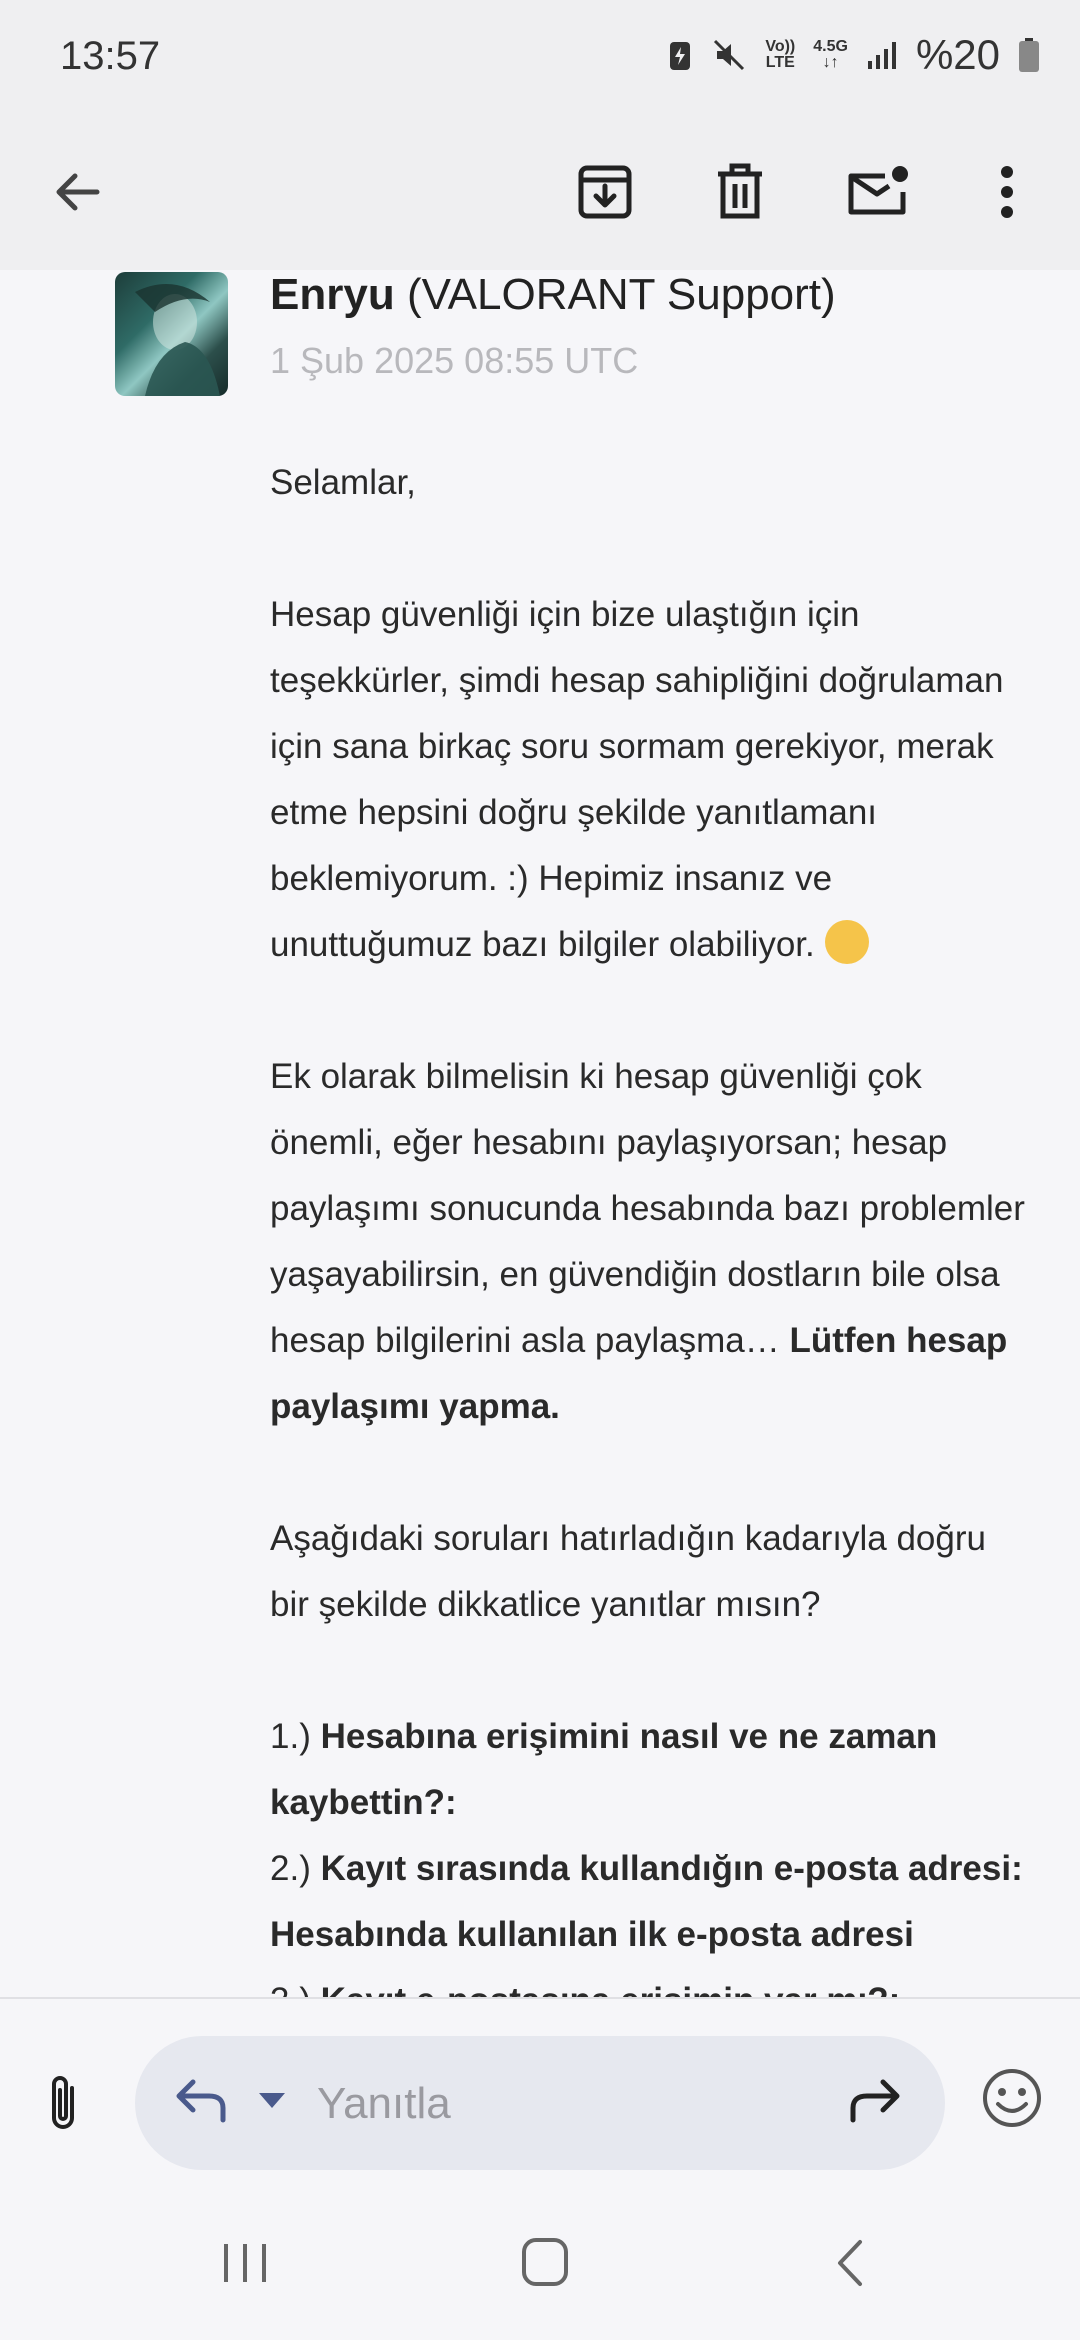 The height and width of the screenshot is (2340, 1080). I want to click on battery-icon, so click(1029, 55).